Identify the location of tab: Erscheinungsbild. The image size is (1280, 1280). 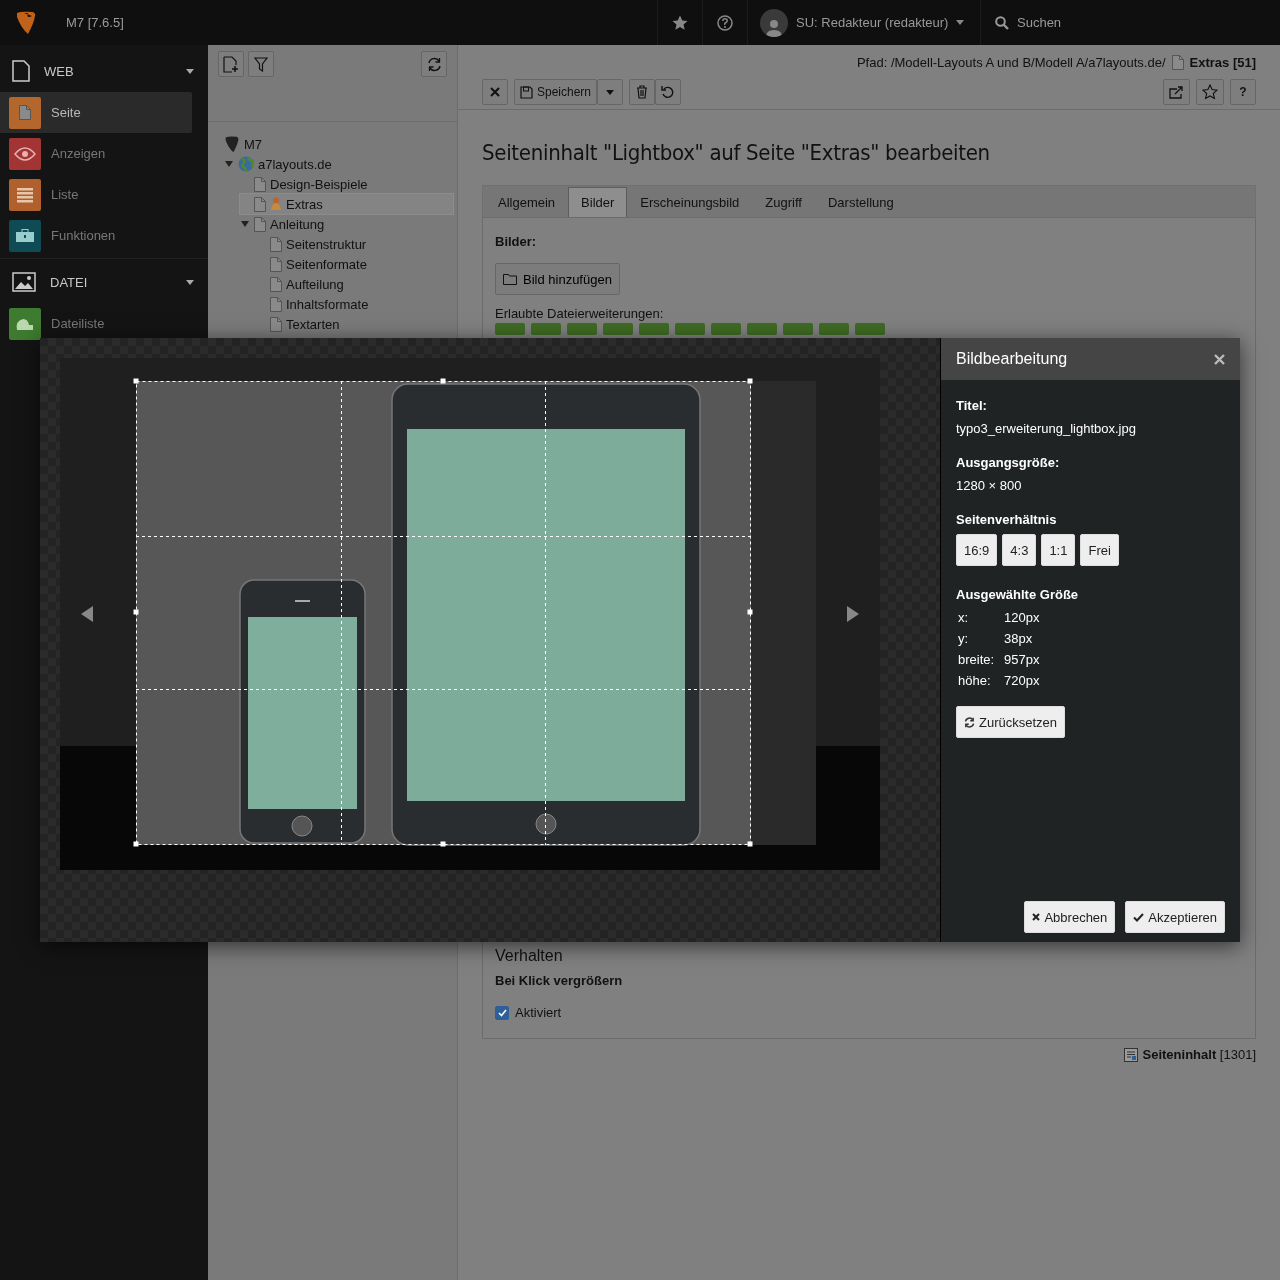
(690, 202).